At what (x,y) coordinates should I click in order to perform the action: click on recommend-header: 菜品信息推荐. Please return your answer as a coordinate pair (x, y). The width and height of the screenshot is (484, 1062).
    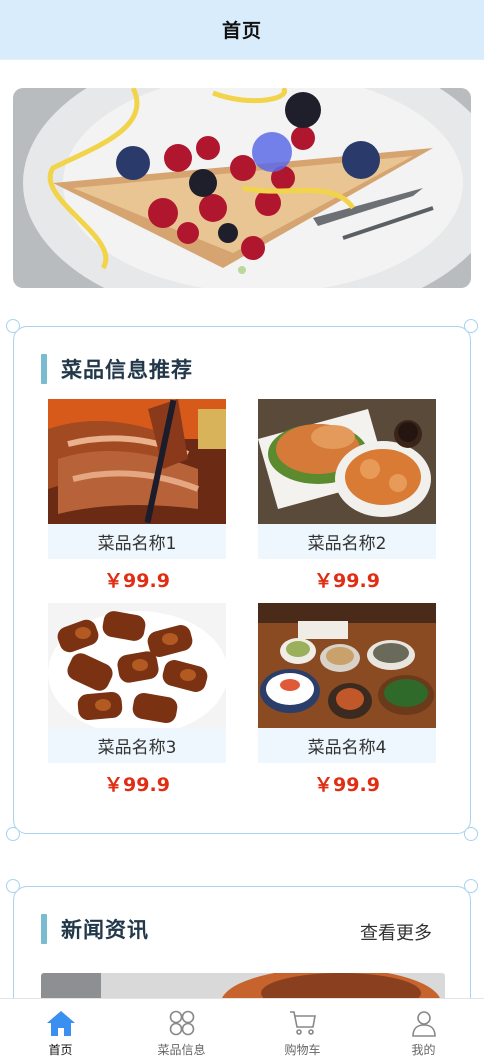
    Looking at the image, I should click on (117, 369).